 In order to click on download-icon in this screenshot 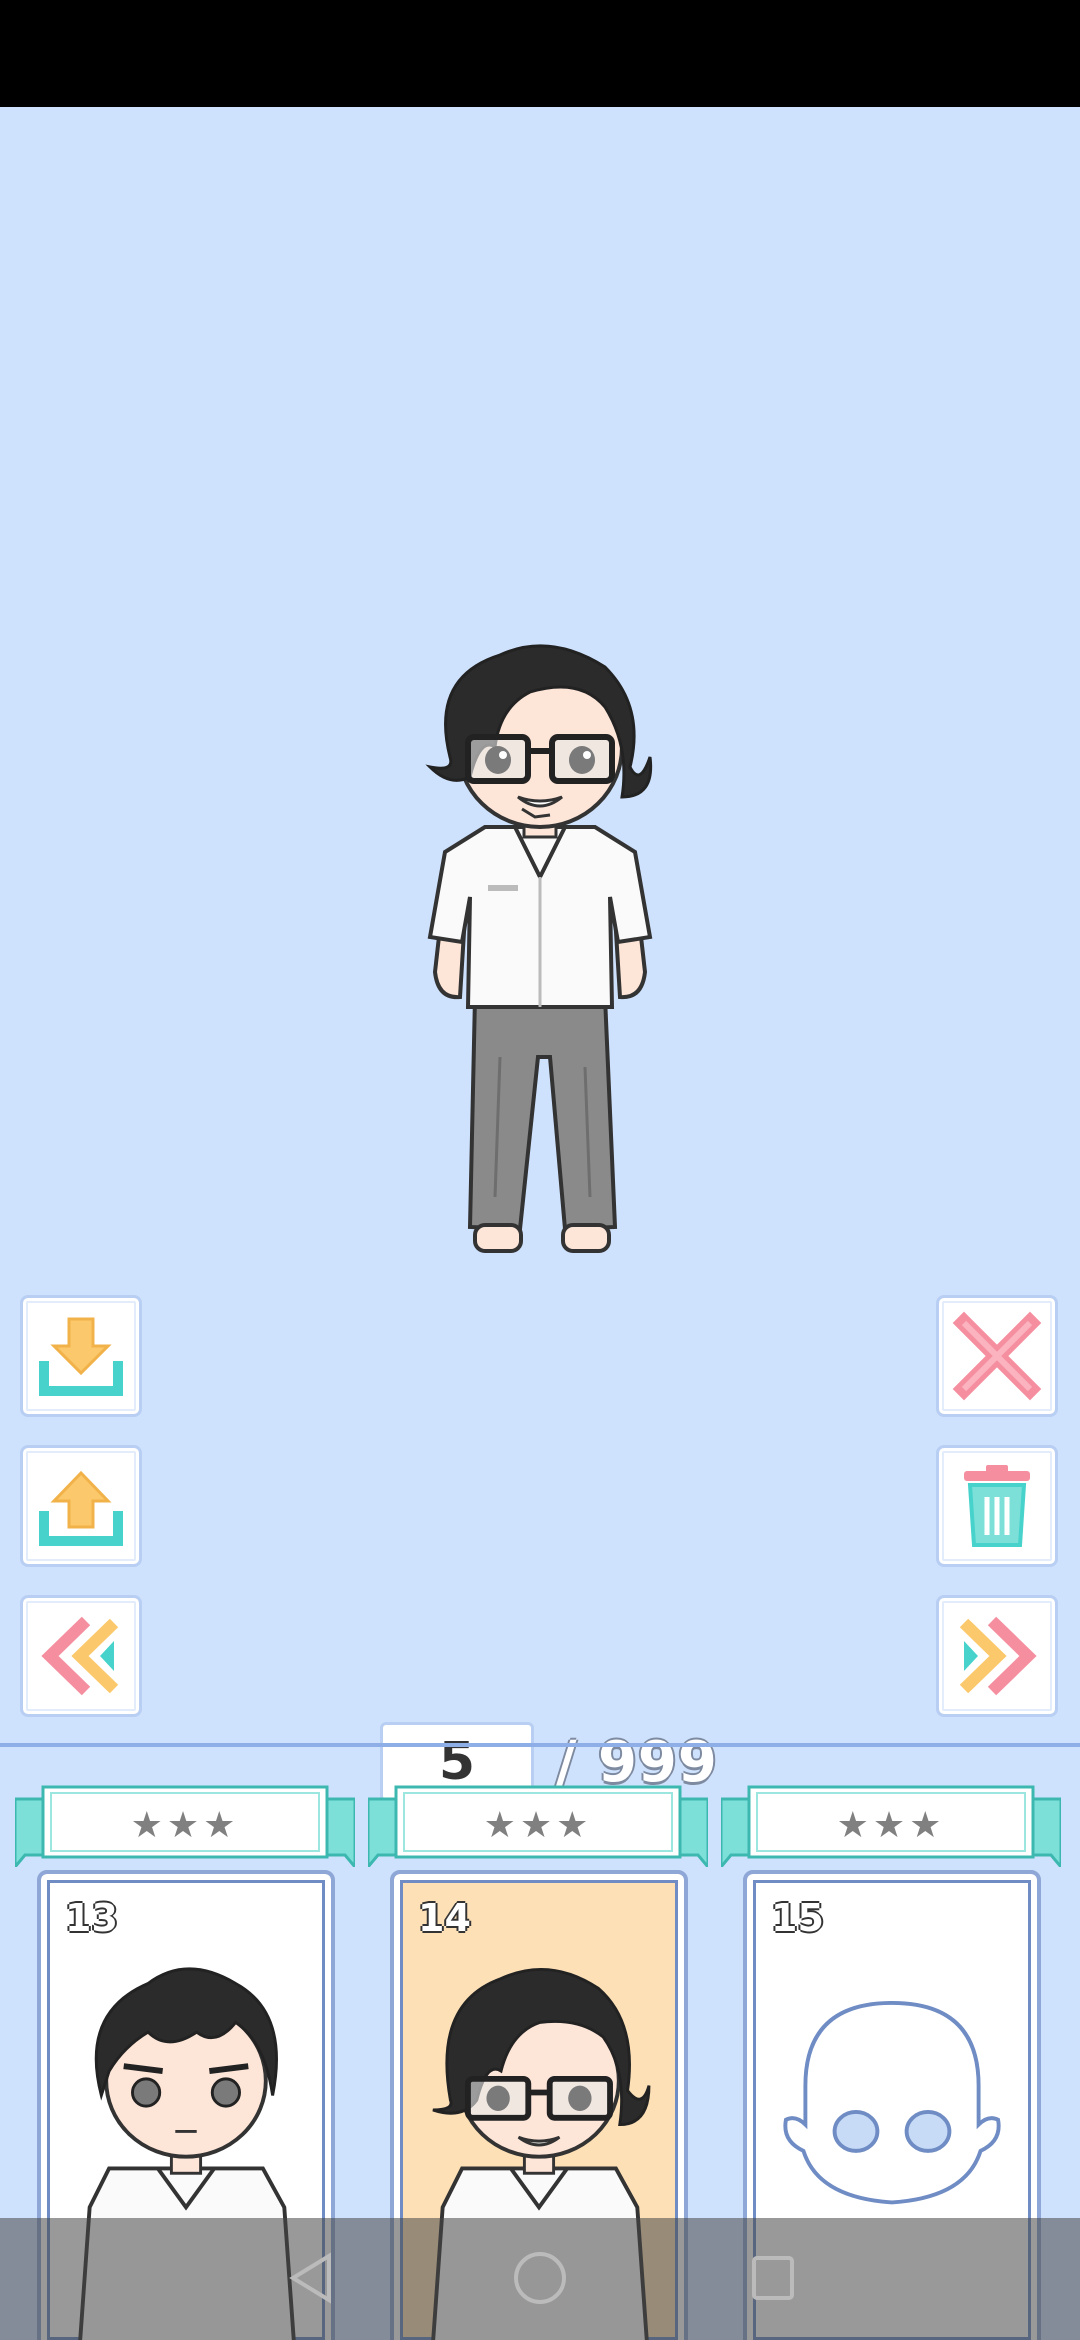, I will do `click(81, 1356)`.